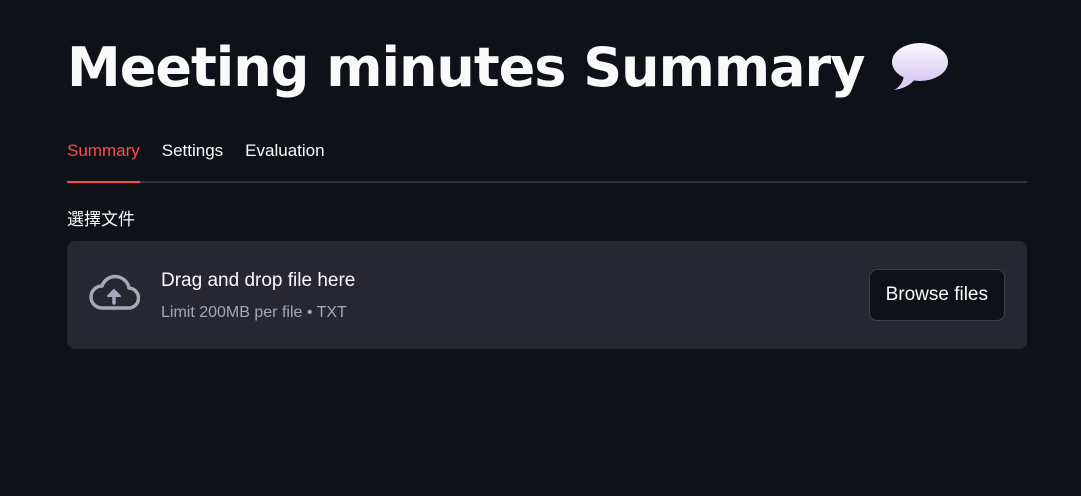 This screenshot has width=1081, height=496. I want to click on tab-settings: Settings, so click(192, 158).